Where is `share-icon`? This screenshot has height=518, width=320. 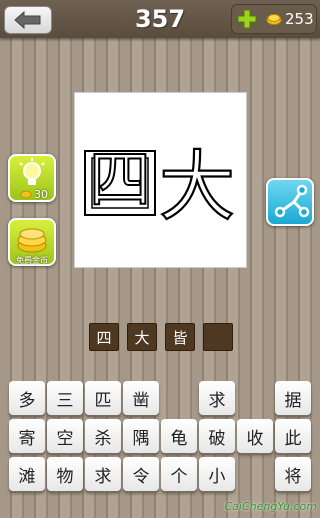
share-icon is located at coordinates (292, 201).